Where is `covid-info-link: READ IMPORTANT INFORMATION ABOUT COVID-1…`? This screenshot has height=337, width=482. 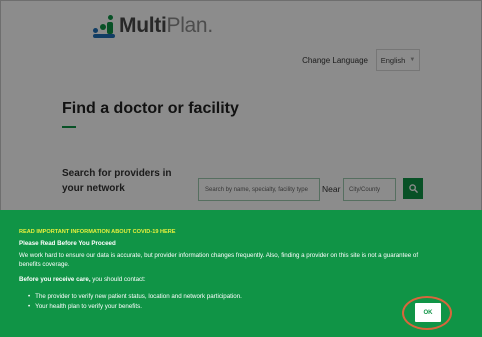
covid-info-link: READ IMPORTANT INFORMATION ABOUT COVID-1… is located at coordinates (97, 232).